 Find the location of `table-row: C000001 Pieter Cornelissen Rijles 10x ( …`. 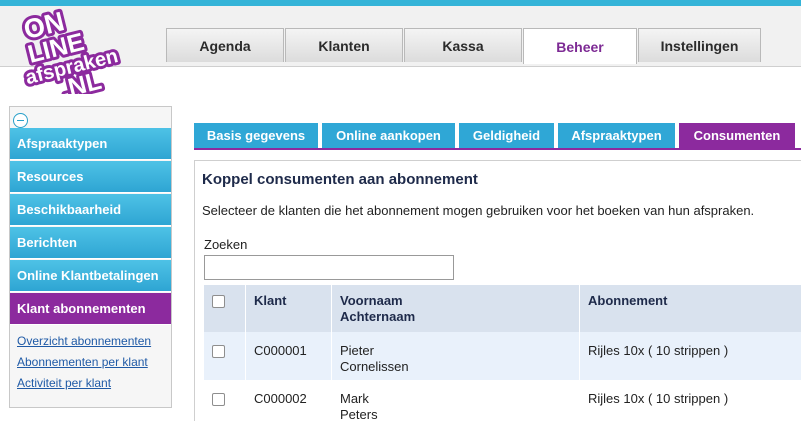

table-row: C000001 Pieter Cornelissen Rijles 10x ( … is located at coordinates (502, 356).